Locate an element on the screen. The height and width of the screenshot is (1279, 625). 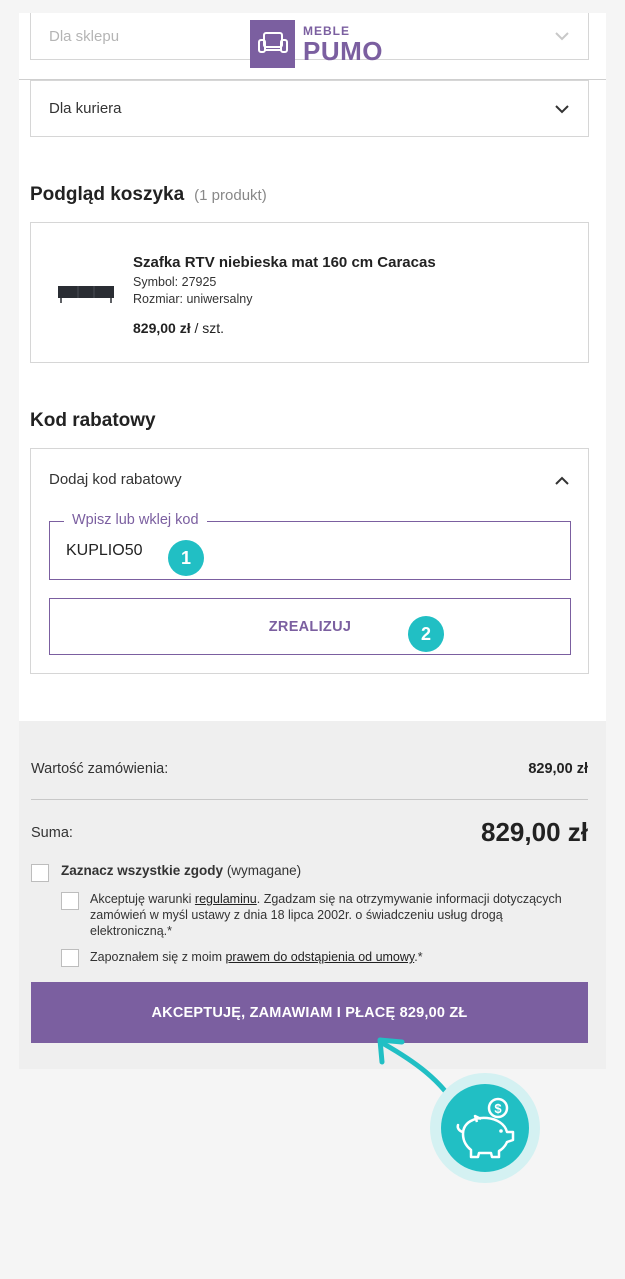
discount-code-value: KUPLIO50 is located at coordinates (104, 550).